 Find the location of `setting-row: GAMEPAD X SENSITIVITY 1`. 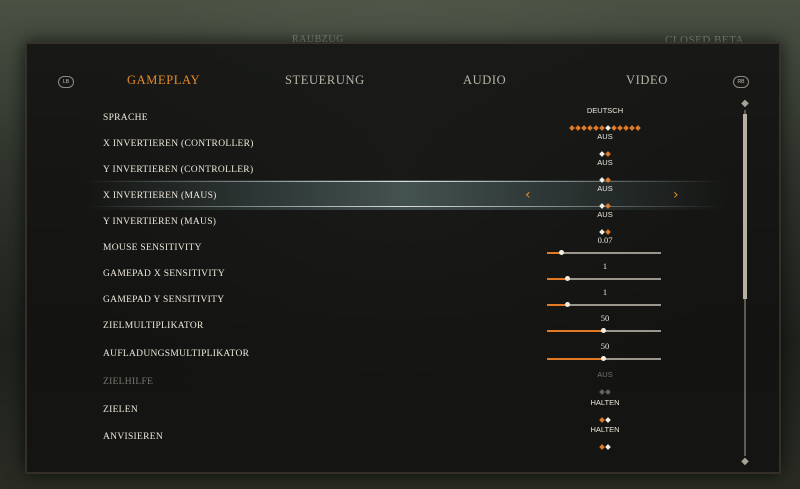

setting-row: GAMEPAD X SENSITIVITY 1 is located at coordinates (403, 274).